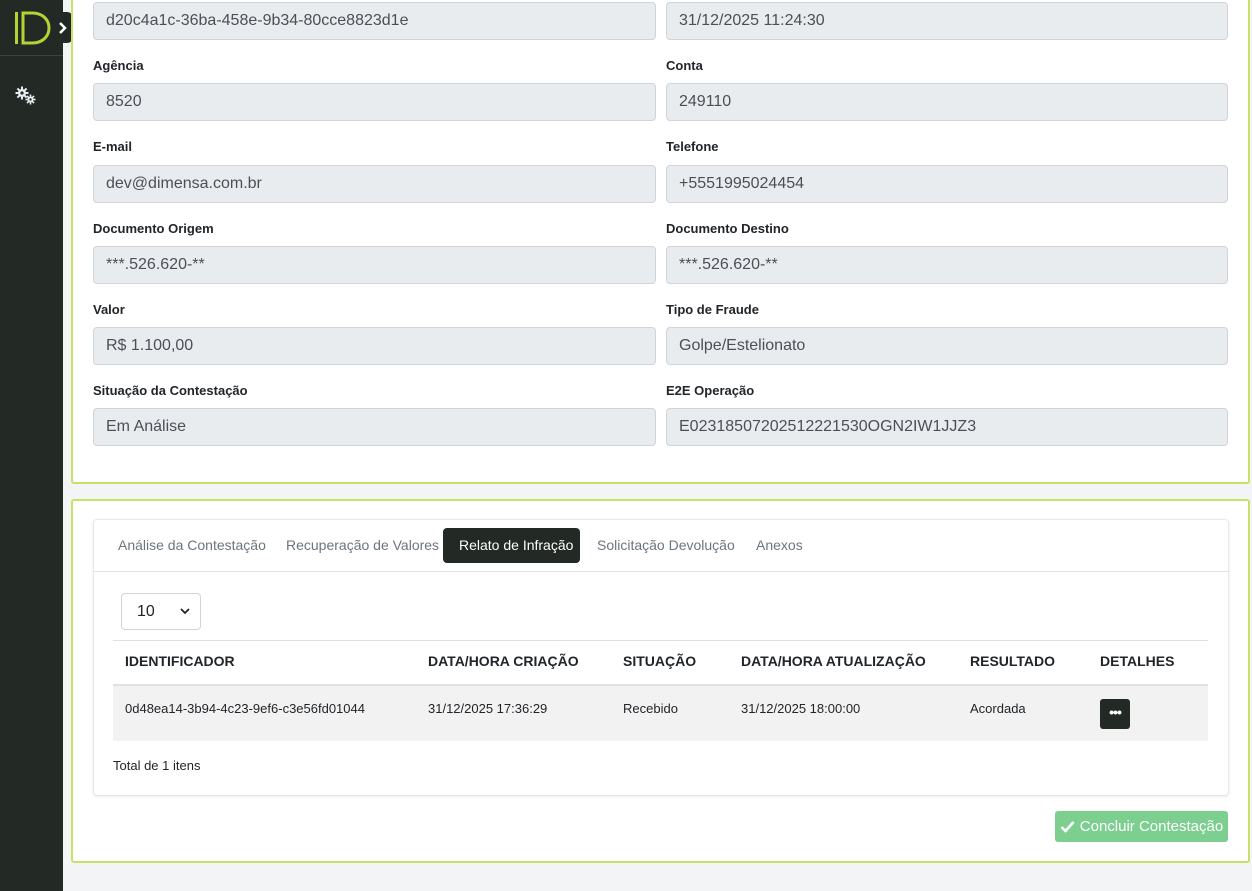 This screenshot has height=891, width=1252. Describe the element at coordinates (374, 346) in the screenshot. I see `valor-field: R$ 1.100,00` at that location.